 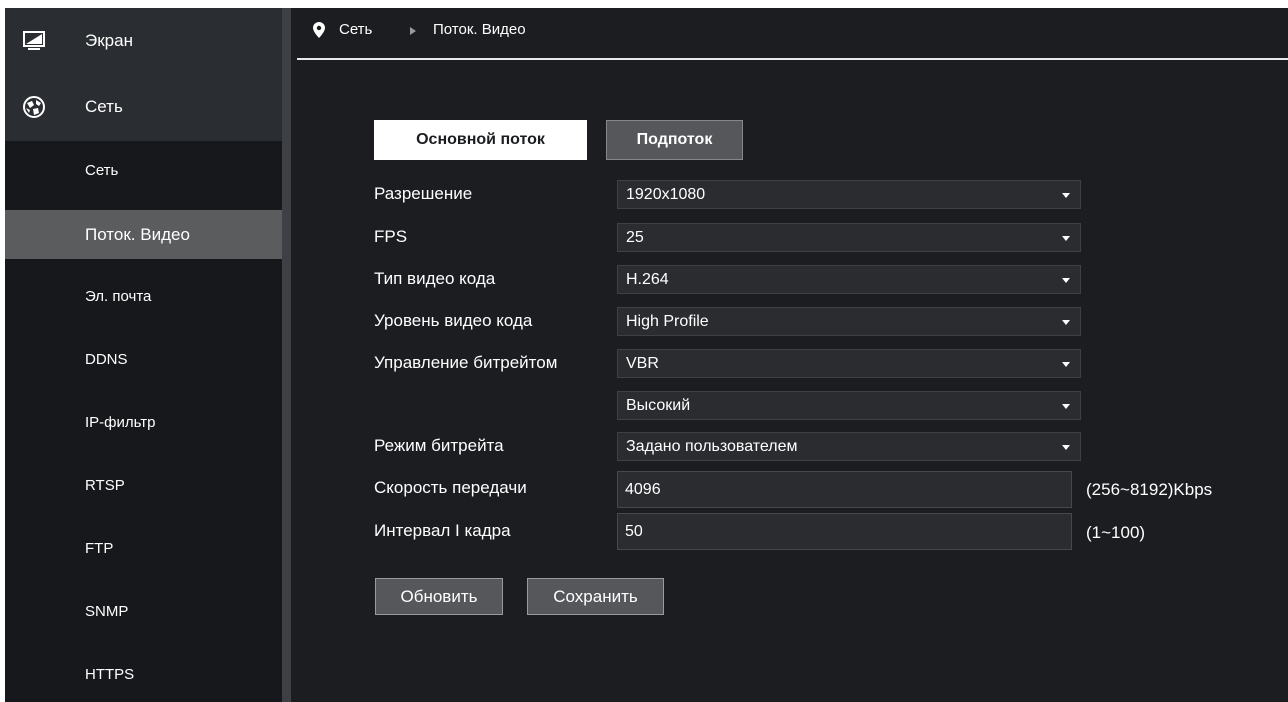 What do you see at coordinates (658, 405) in the screenshot?
I see `quality-value: Высокий` at bounding box center [658, 405].